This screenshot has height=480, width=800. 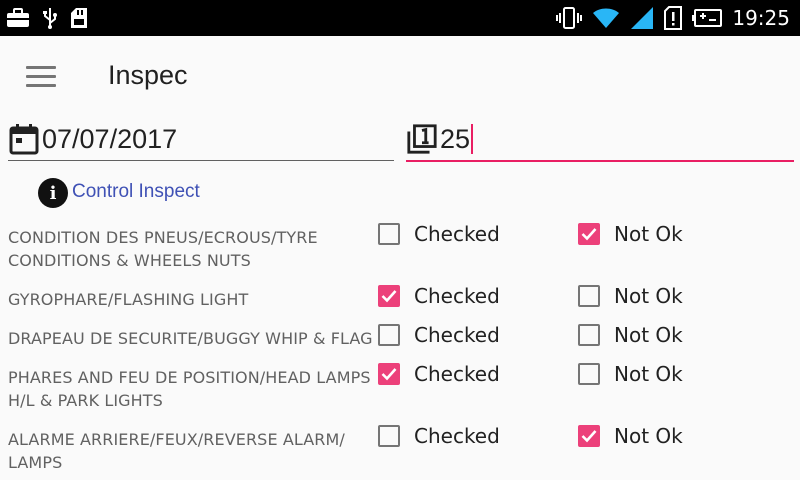 What do you see at coordinates (176, 451) in the screenshot?
I see `checklist-item-label: ALARME ARRIERE/FEUX/REVERSE ALARM/ LAMPS` at bounding box center [176, 451].